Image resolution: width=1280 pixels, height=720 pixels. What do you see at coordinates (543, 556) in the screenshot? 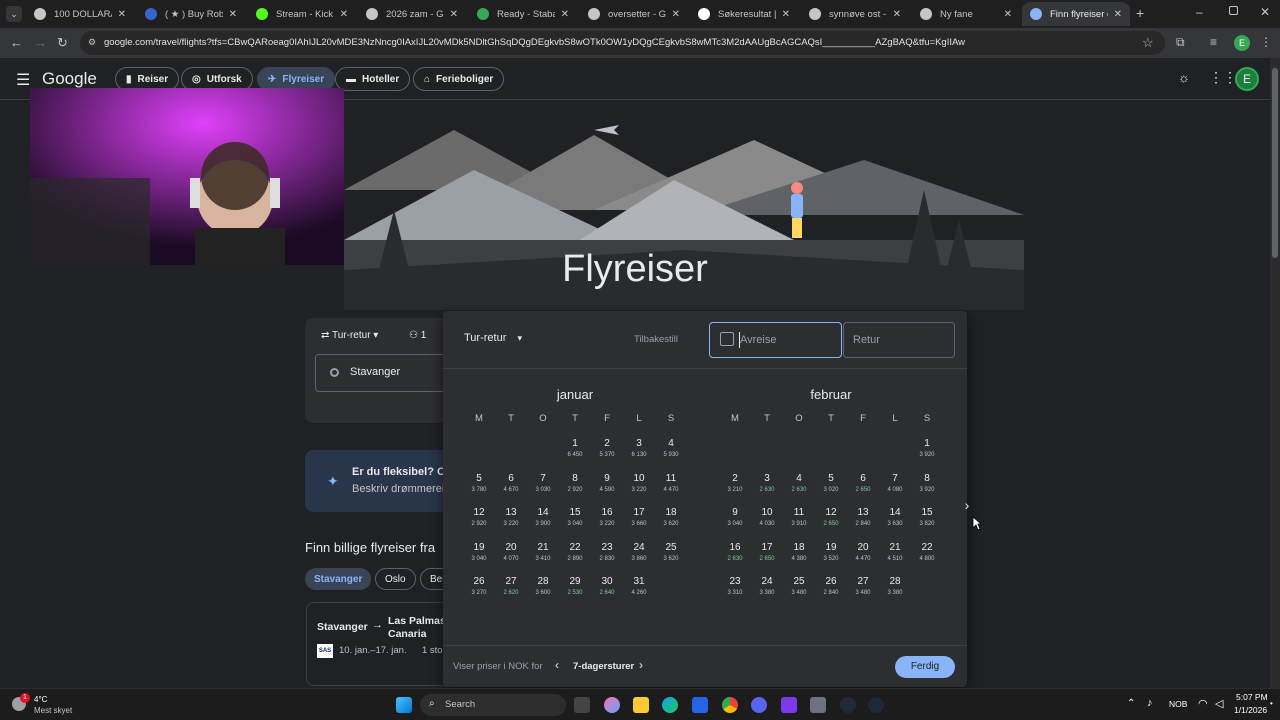
I see `calendar-day: 21 3 410` at bounding box center [543, 556].